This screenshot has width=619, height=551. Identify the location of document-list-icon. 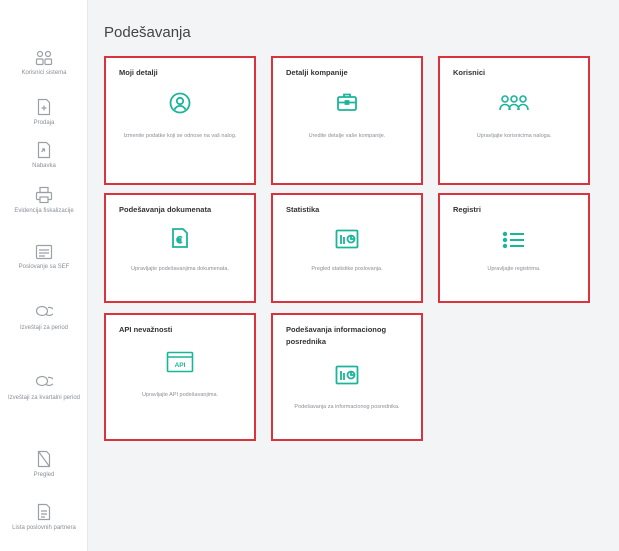
(44, 512).